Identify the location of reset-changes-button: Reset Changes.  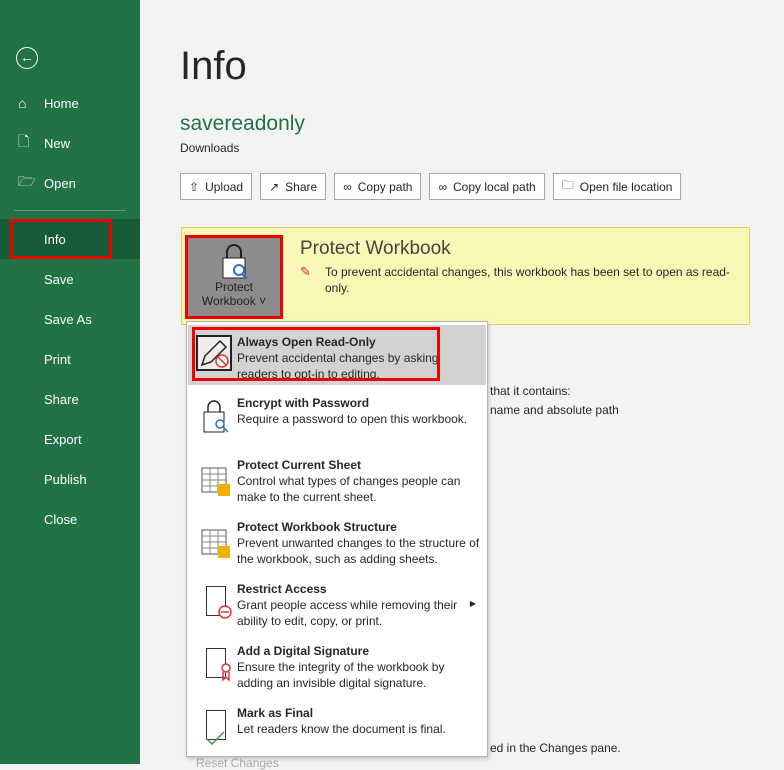
(237, 763).